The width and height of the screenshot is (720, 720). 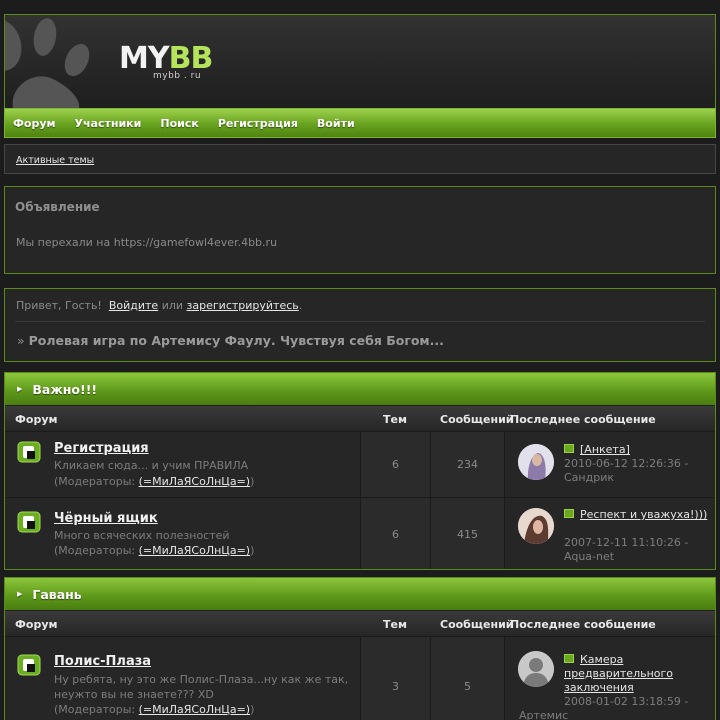 I want to click on last-post-link-wrapper: Камера предварительного заключения, so click(x=624, y=674).